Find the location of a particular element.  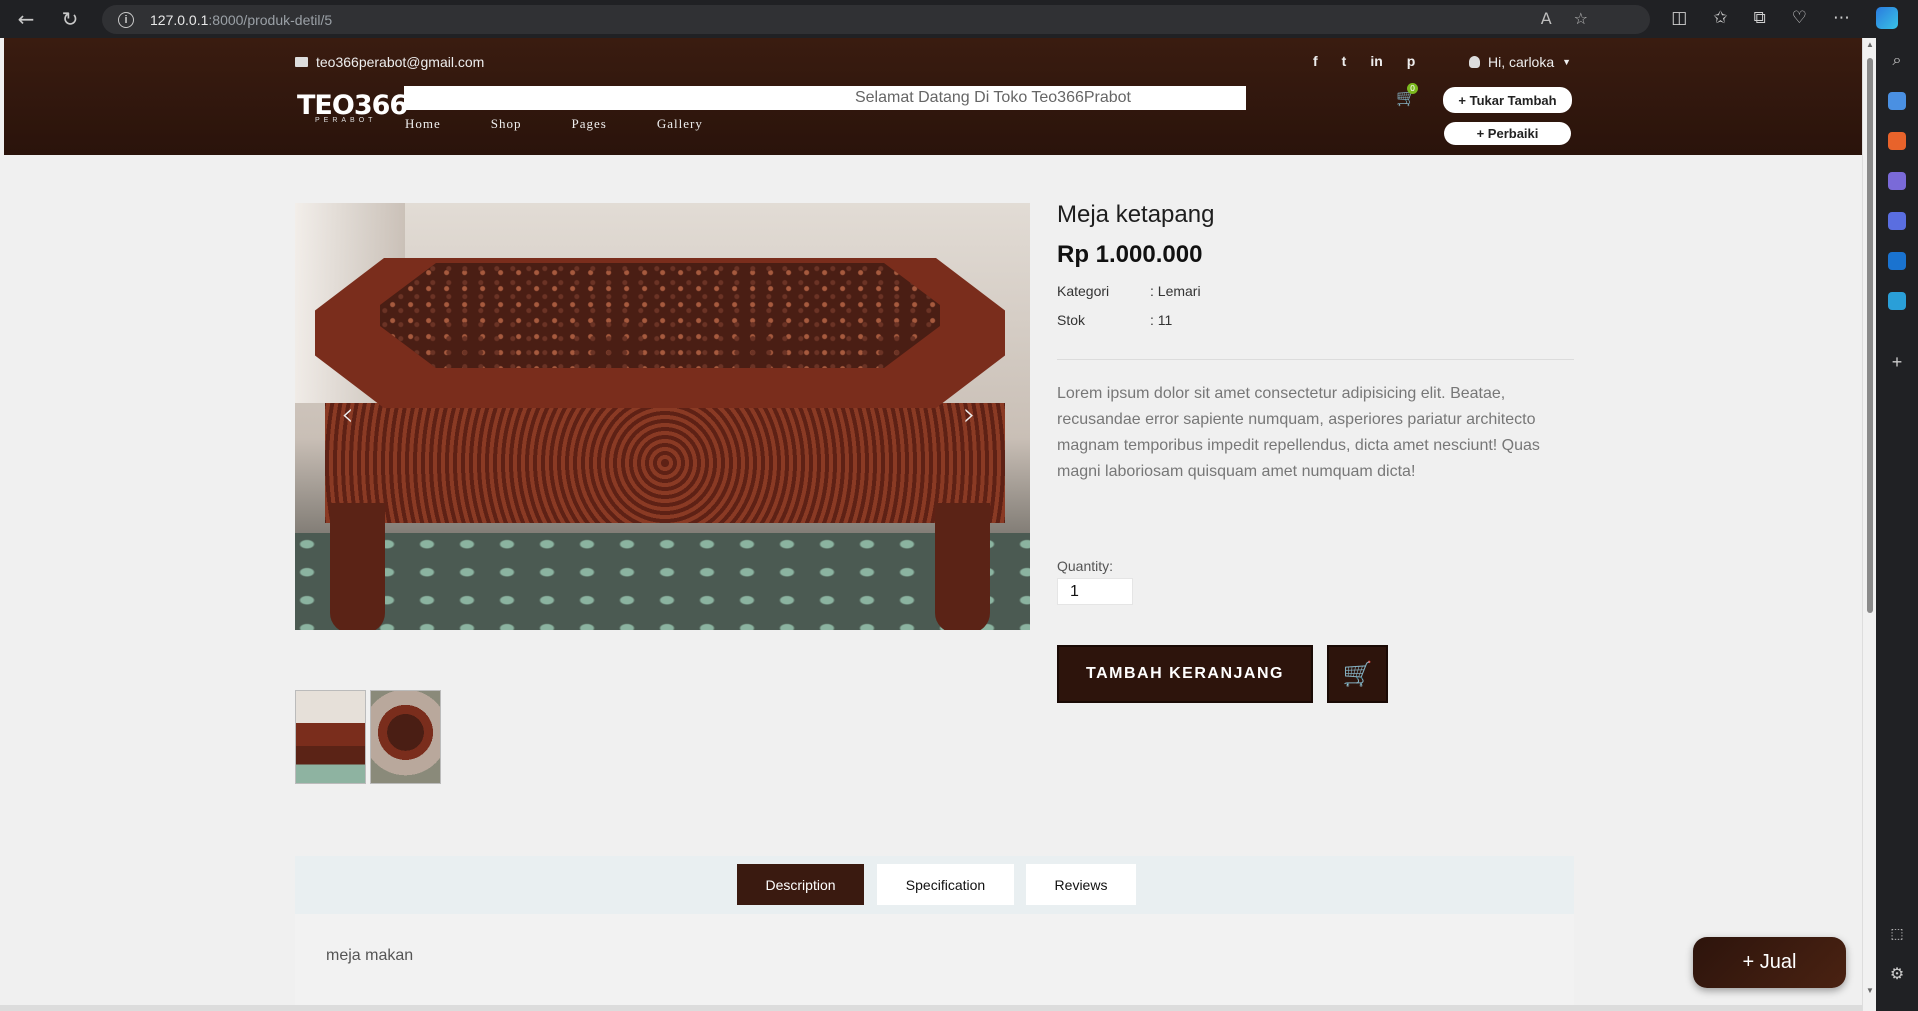

tukar-tambah-button: + Tukar Tambah is located at coordinates (1507, 100).